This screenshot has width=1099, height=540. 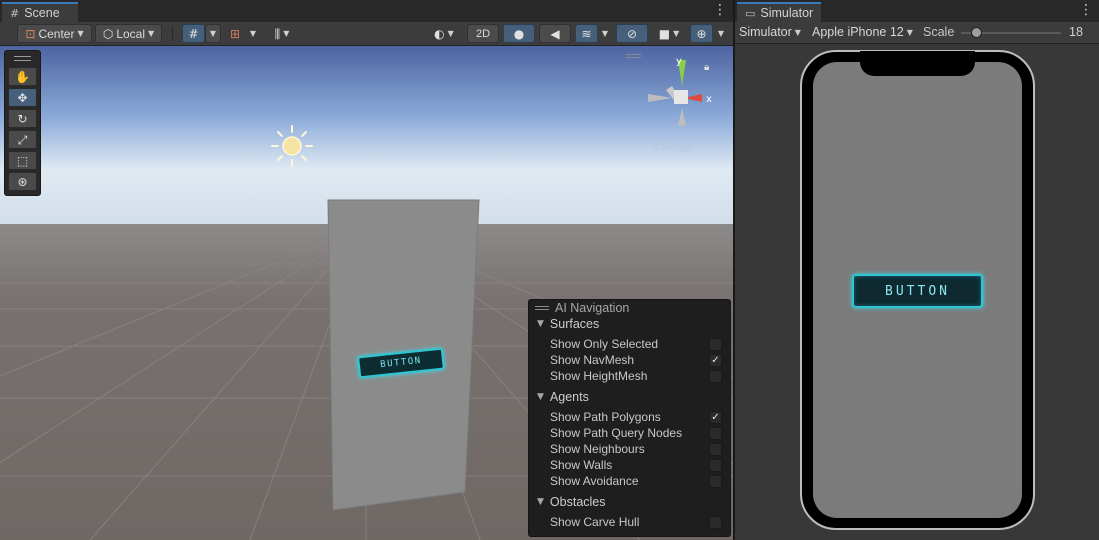 What do you see at coordinates (672, 148) in the screenshot?
I see `projection-toggle: < Persp` at bounding box center [672, 148].